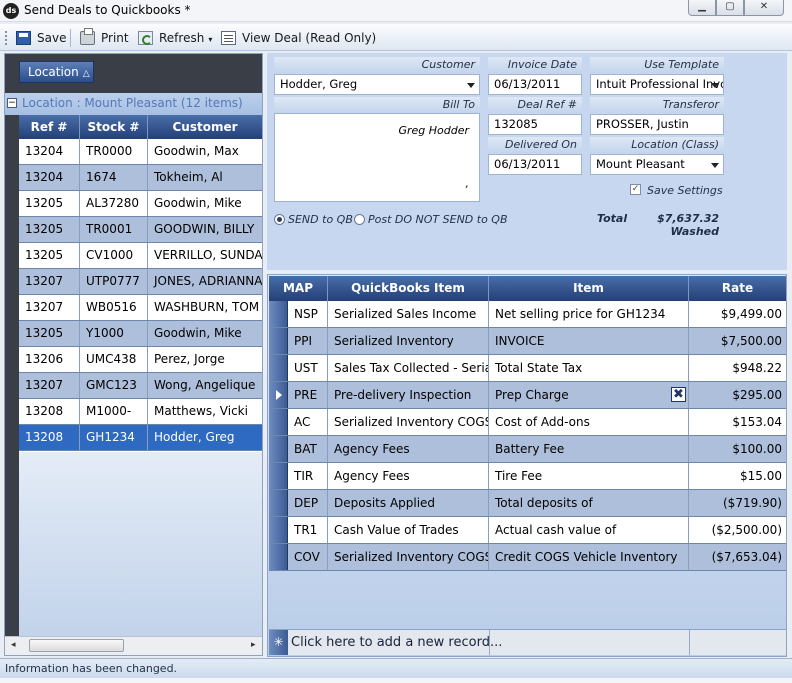  Describe the element at coordinates (589, 288) in the screenshot. I see `column-header-item: Item` at that location.